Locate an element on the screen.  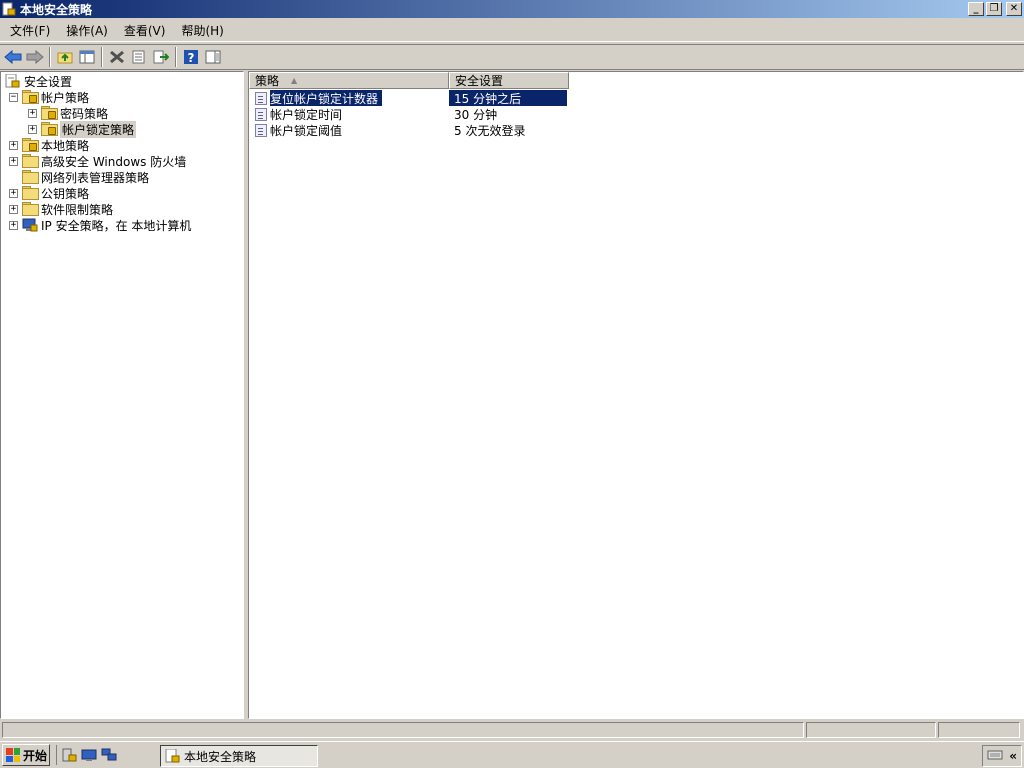
sort-ascending-icon: ▲ is located at coordinates (294, 80).